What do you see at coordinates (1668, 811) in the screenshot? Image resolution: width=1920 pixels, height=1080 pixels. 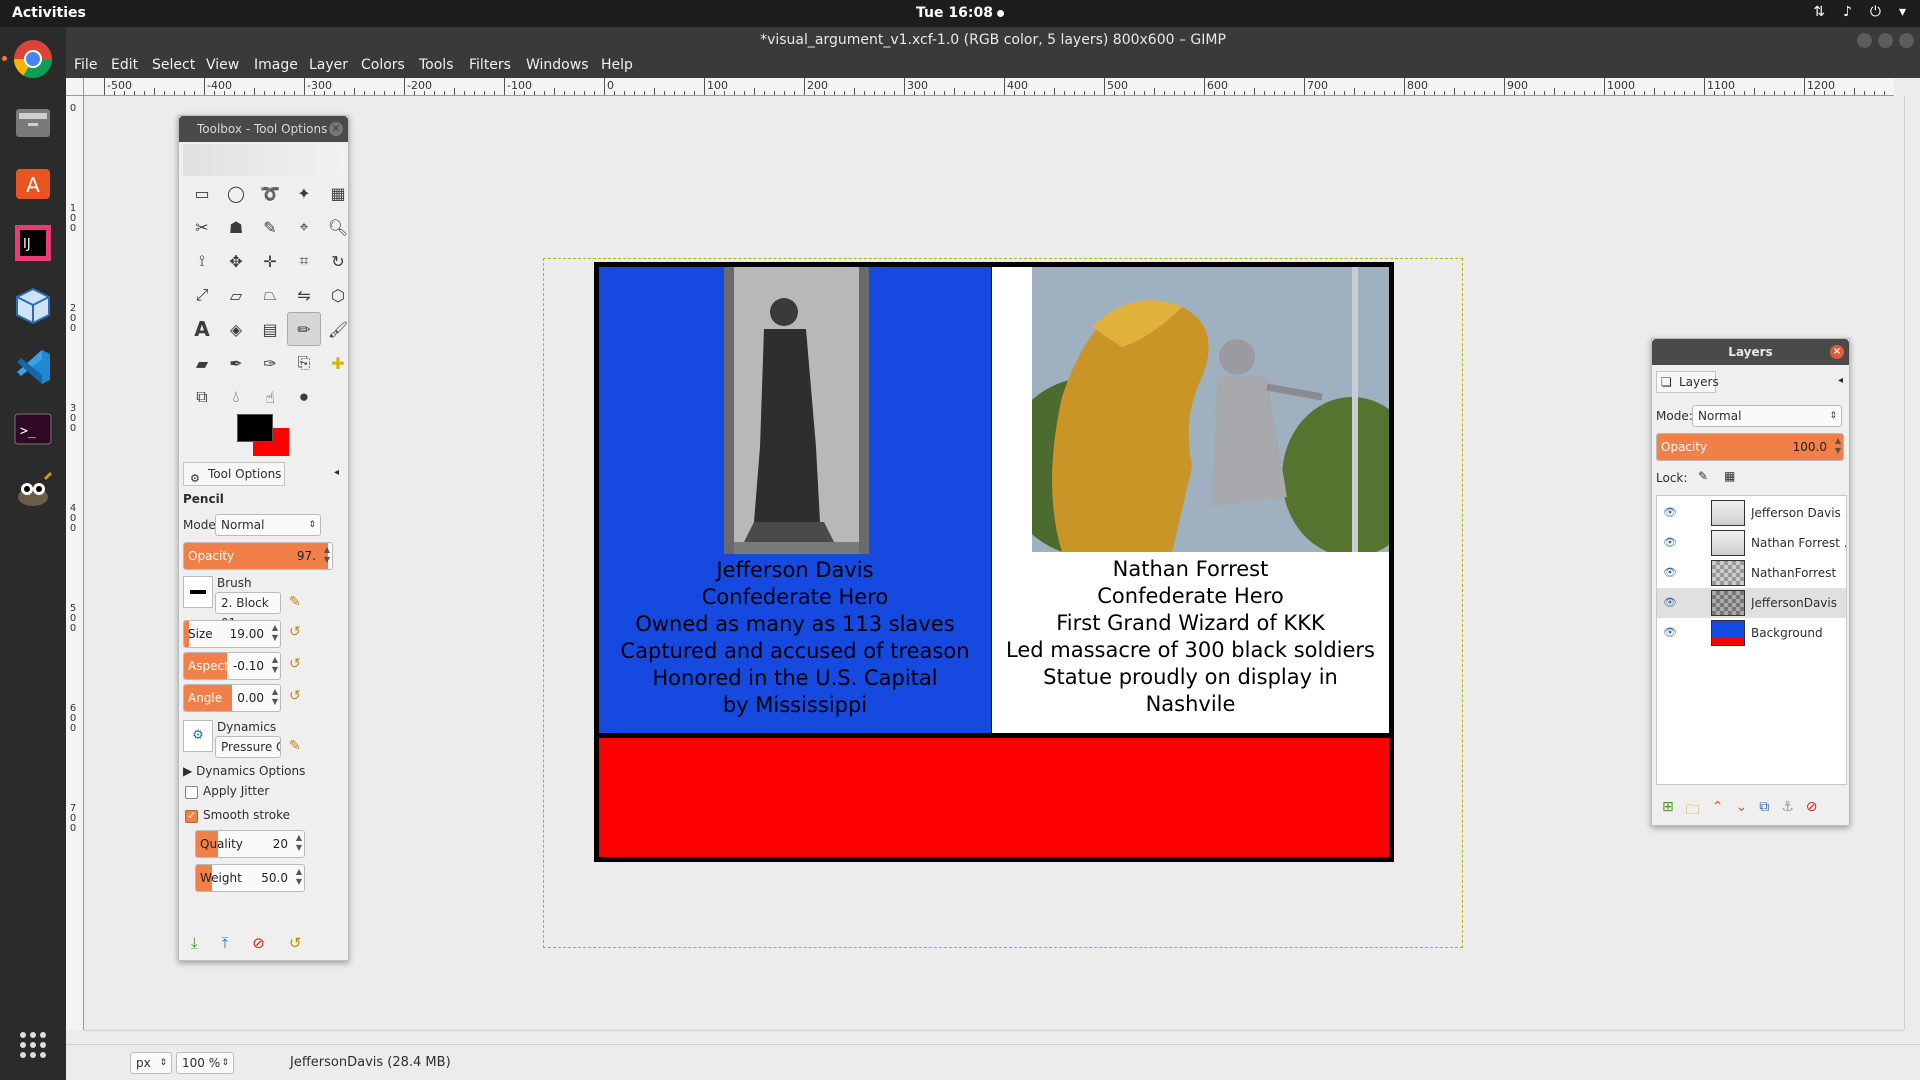 I see `new-layer-icon: ⊞` at bounding box center [1668, 811].